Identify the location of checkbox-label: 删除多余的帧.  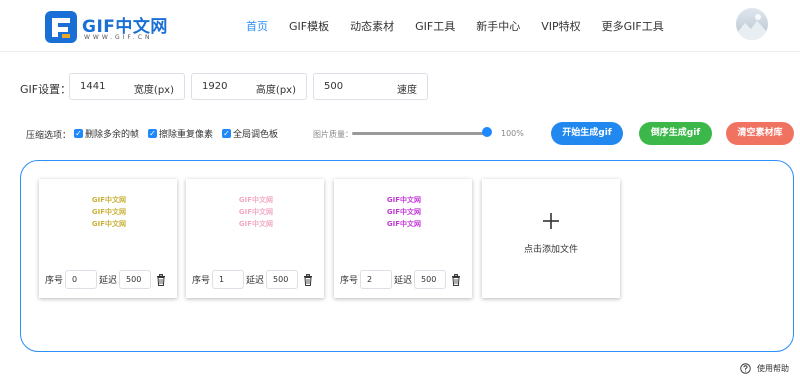
(112, 135).